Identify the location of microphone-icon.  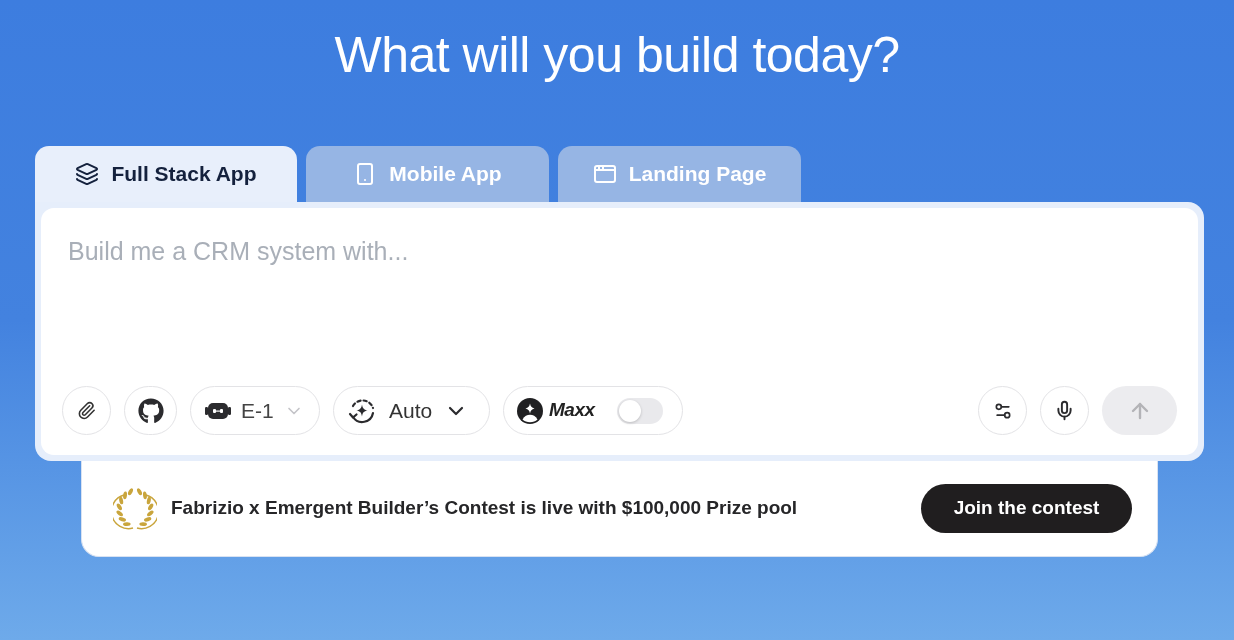
(1064, 410).